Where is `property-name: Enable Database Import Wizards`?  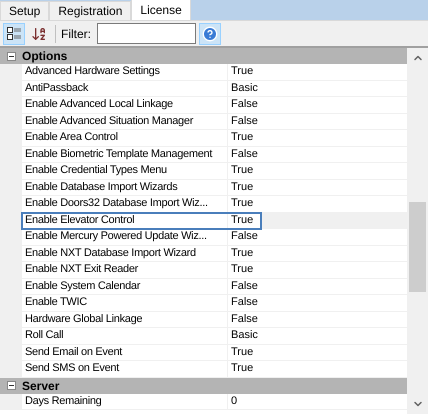 property-name: Enable Database Import Wizards is located at coordinates (101, 187).